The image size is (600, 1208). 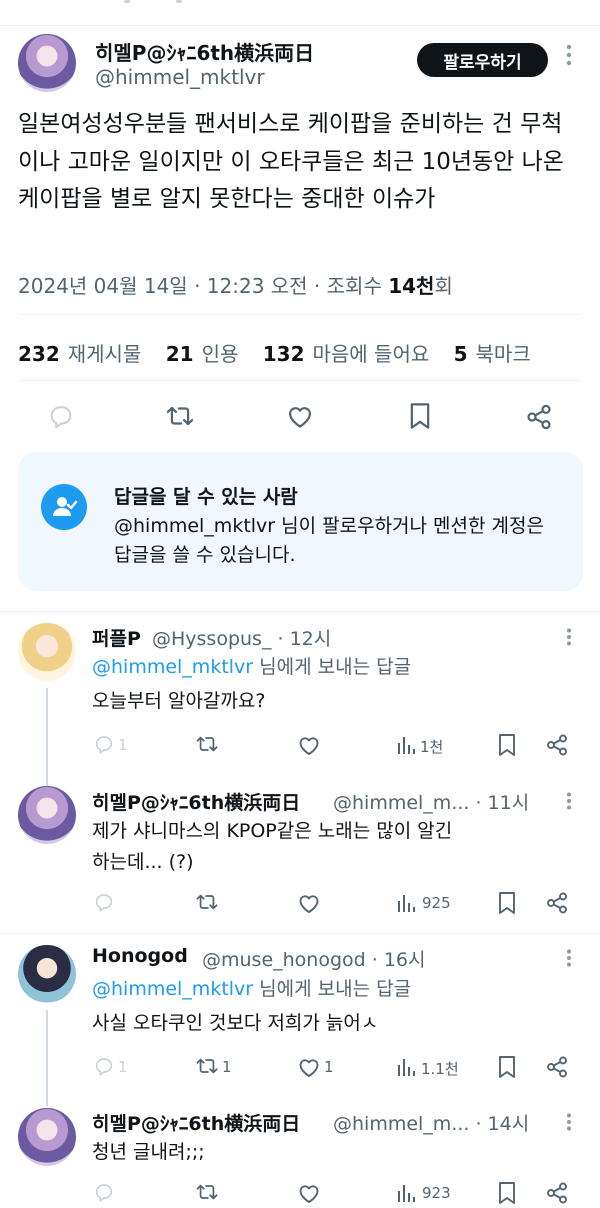 What do you see at coordinates (431, 1122) in the screenshot?
I see `reply-handle-time: @himmel_m... · 14시` at bounding box center [431, 1122].